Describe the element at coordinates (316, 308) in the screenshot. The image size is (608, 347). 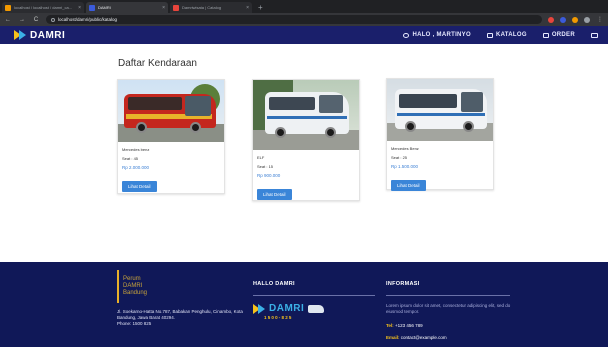
I see `bus-icon` at that location.